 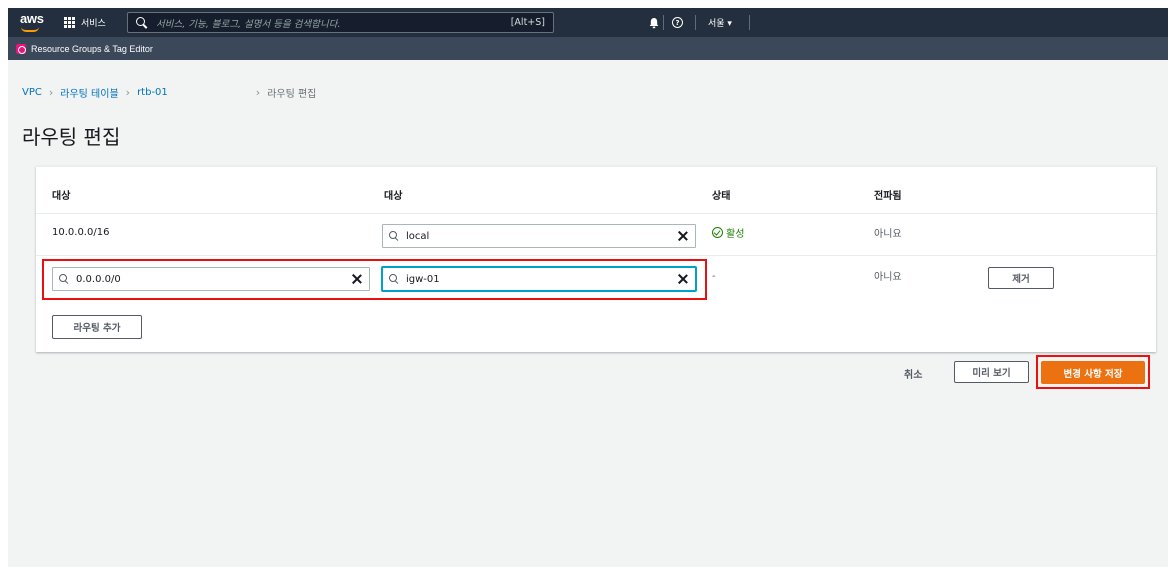 I want to click on search-shortcut: [Alt+S], so click(x=527, y=22).